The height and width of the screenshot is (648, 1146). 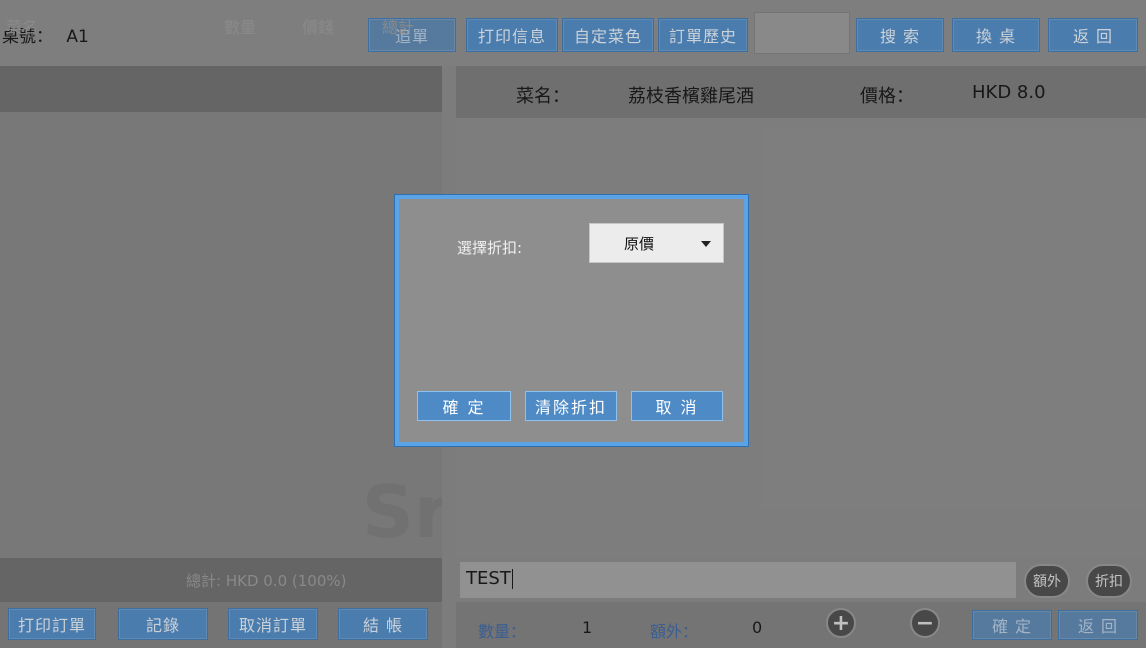 I want to click on discount-dialog: 選擇折扣: 原價 確 定 清除折扣 取 消, so click(x=571, y=320).